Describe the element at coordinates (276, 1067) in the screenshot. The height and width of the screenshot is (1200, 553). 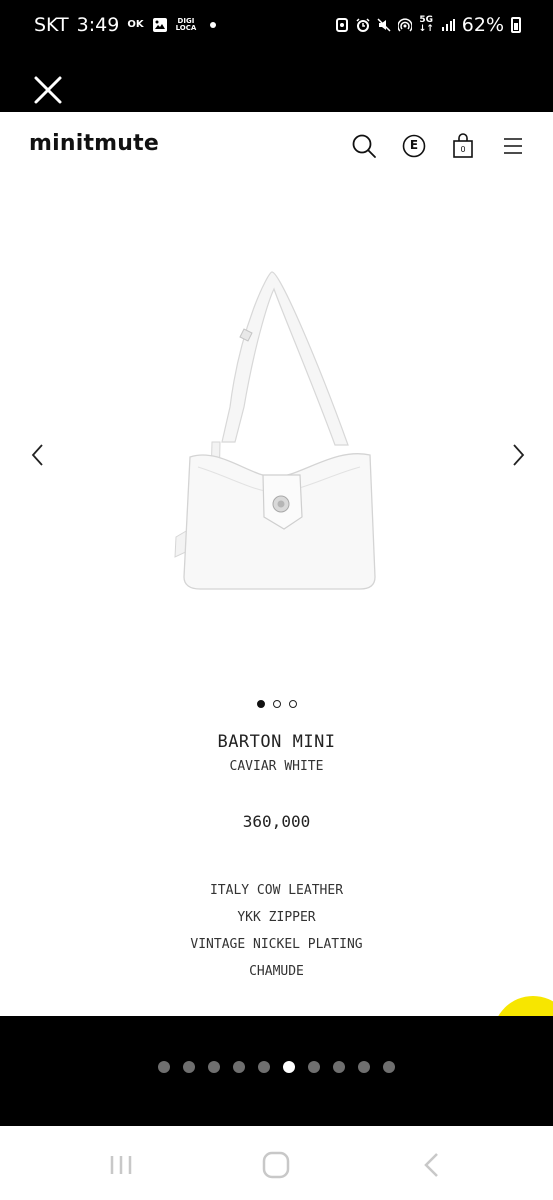
I see `gallery-pagination` at that location.